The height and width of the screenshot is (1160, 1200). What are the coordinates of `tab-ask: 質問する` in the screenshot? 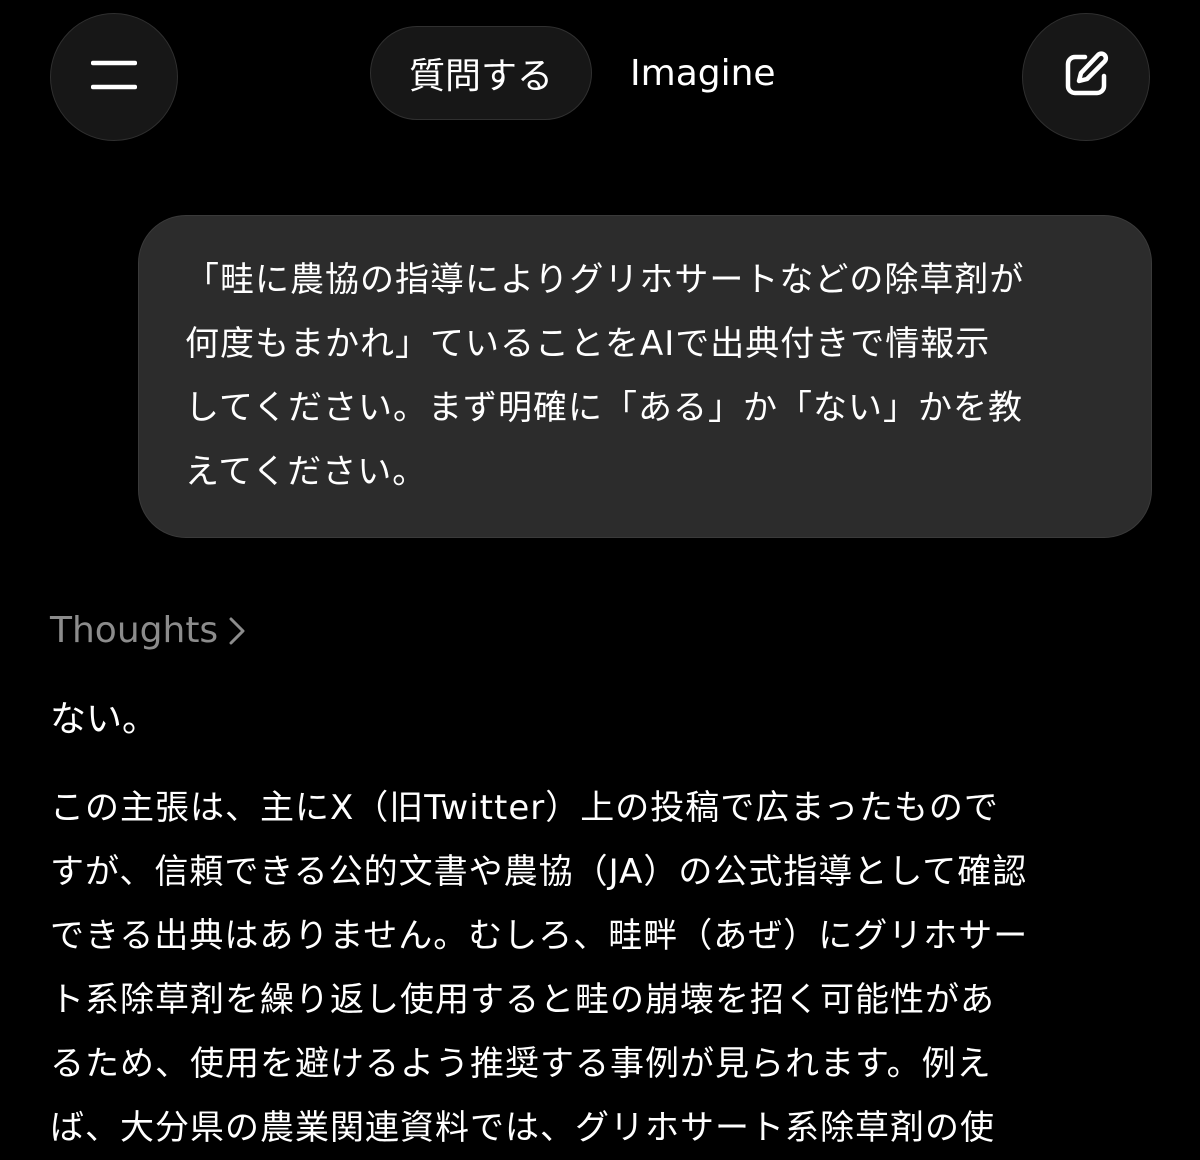 It's located at (481, 73).